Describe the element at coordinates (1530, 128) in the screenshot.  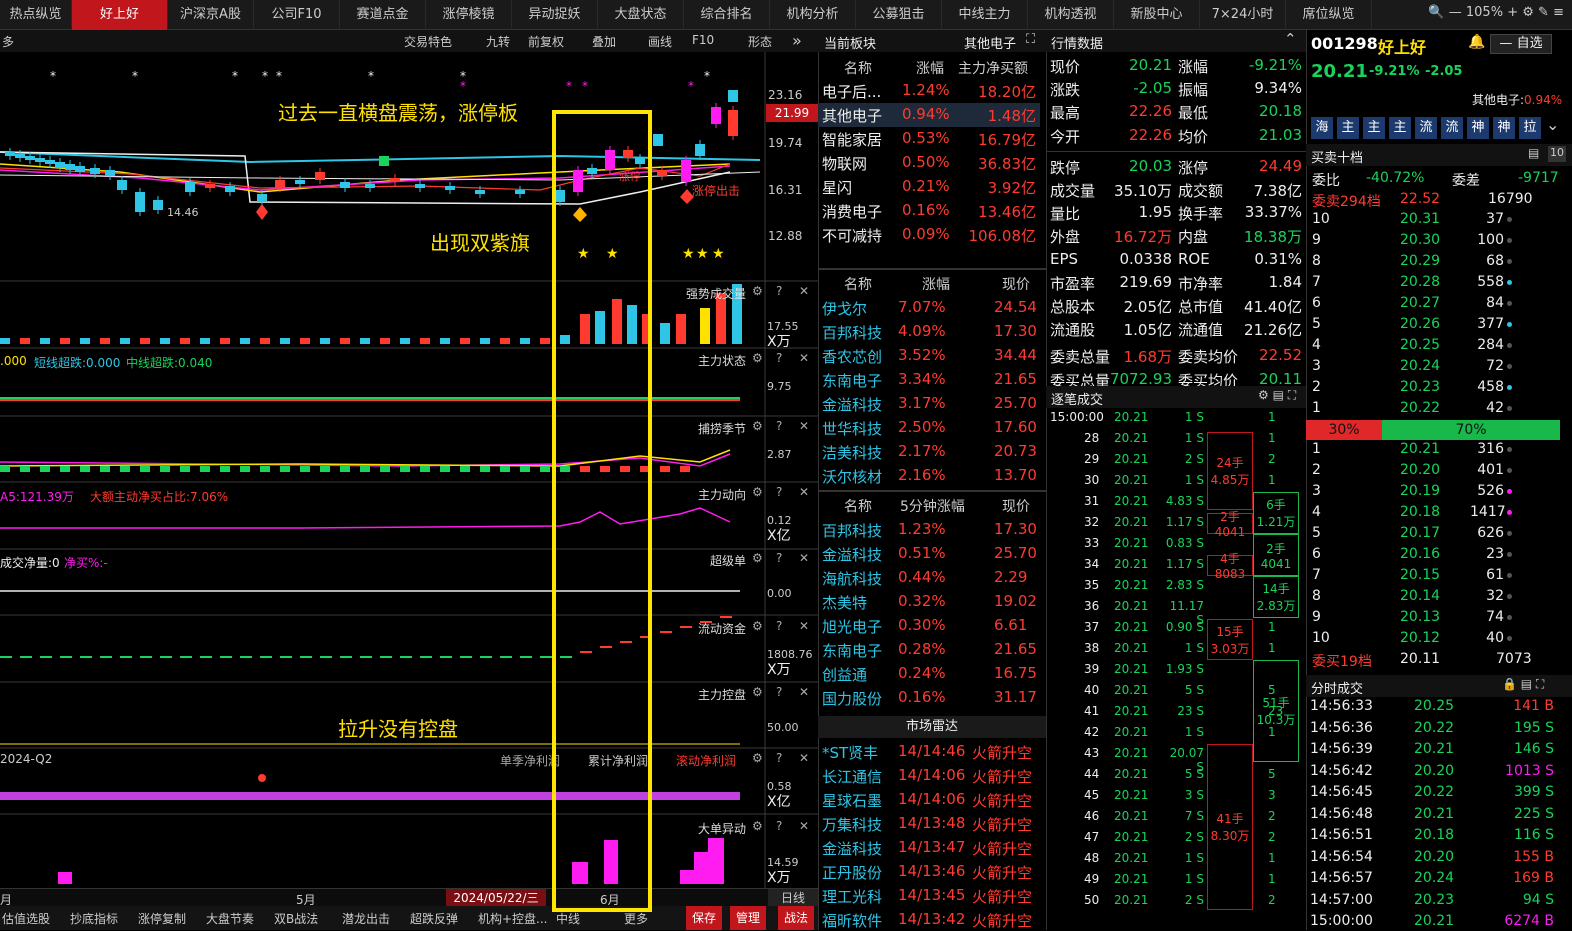
I see `channel-button: 拉` at that location.